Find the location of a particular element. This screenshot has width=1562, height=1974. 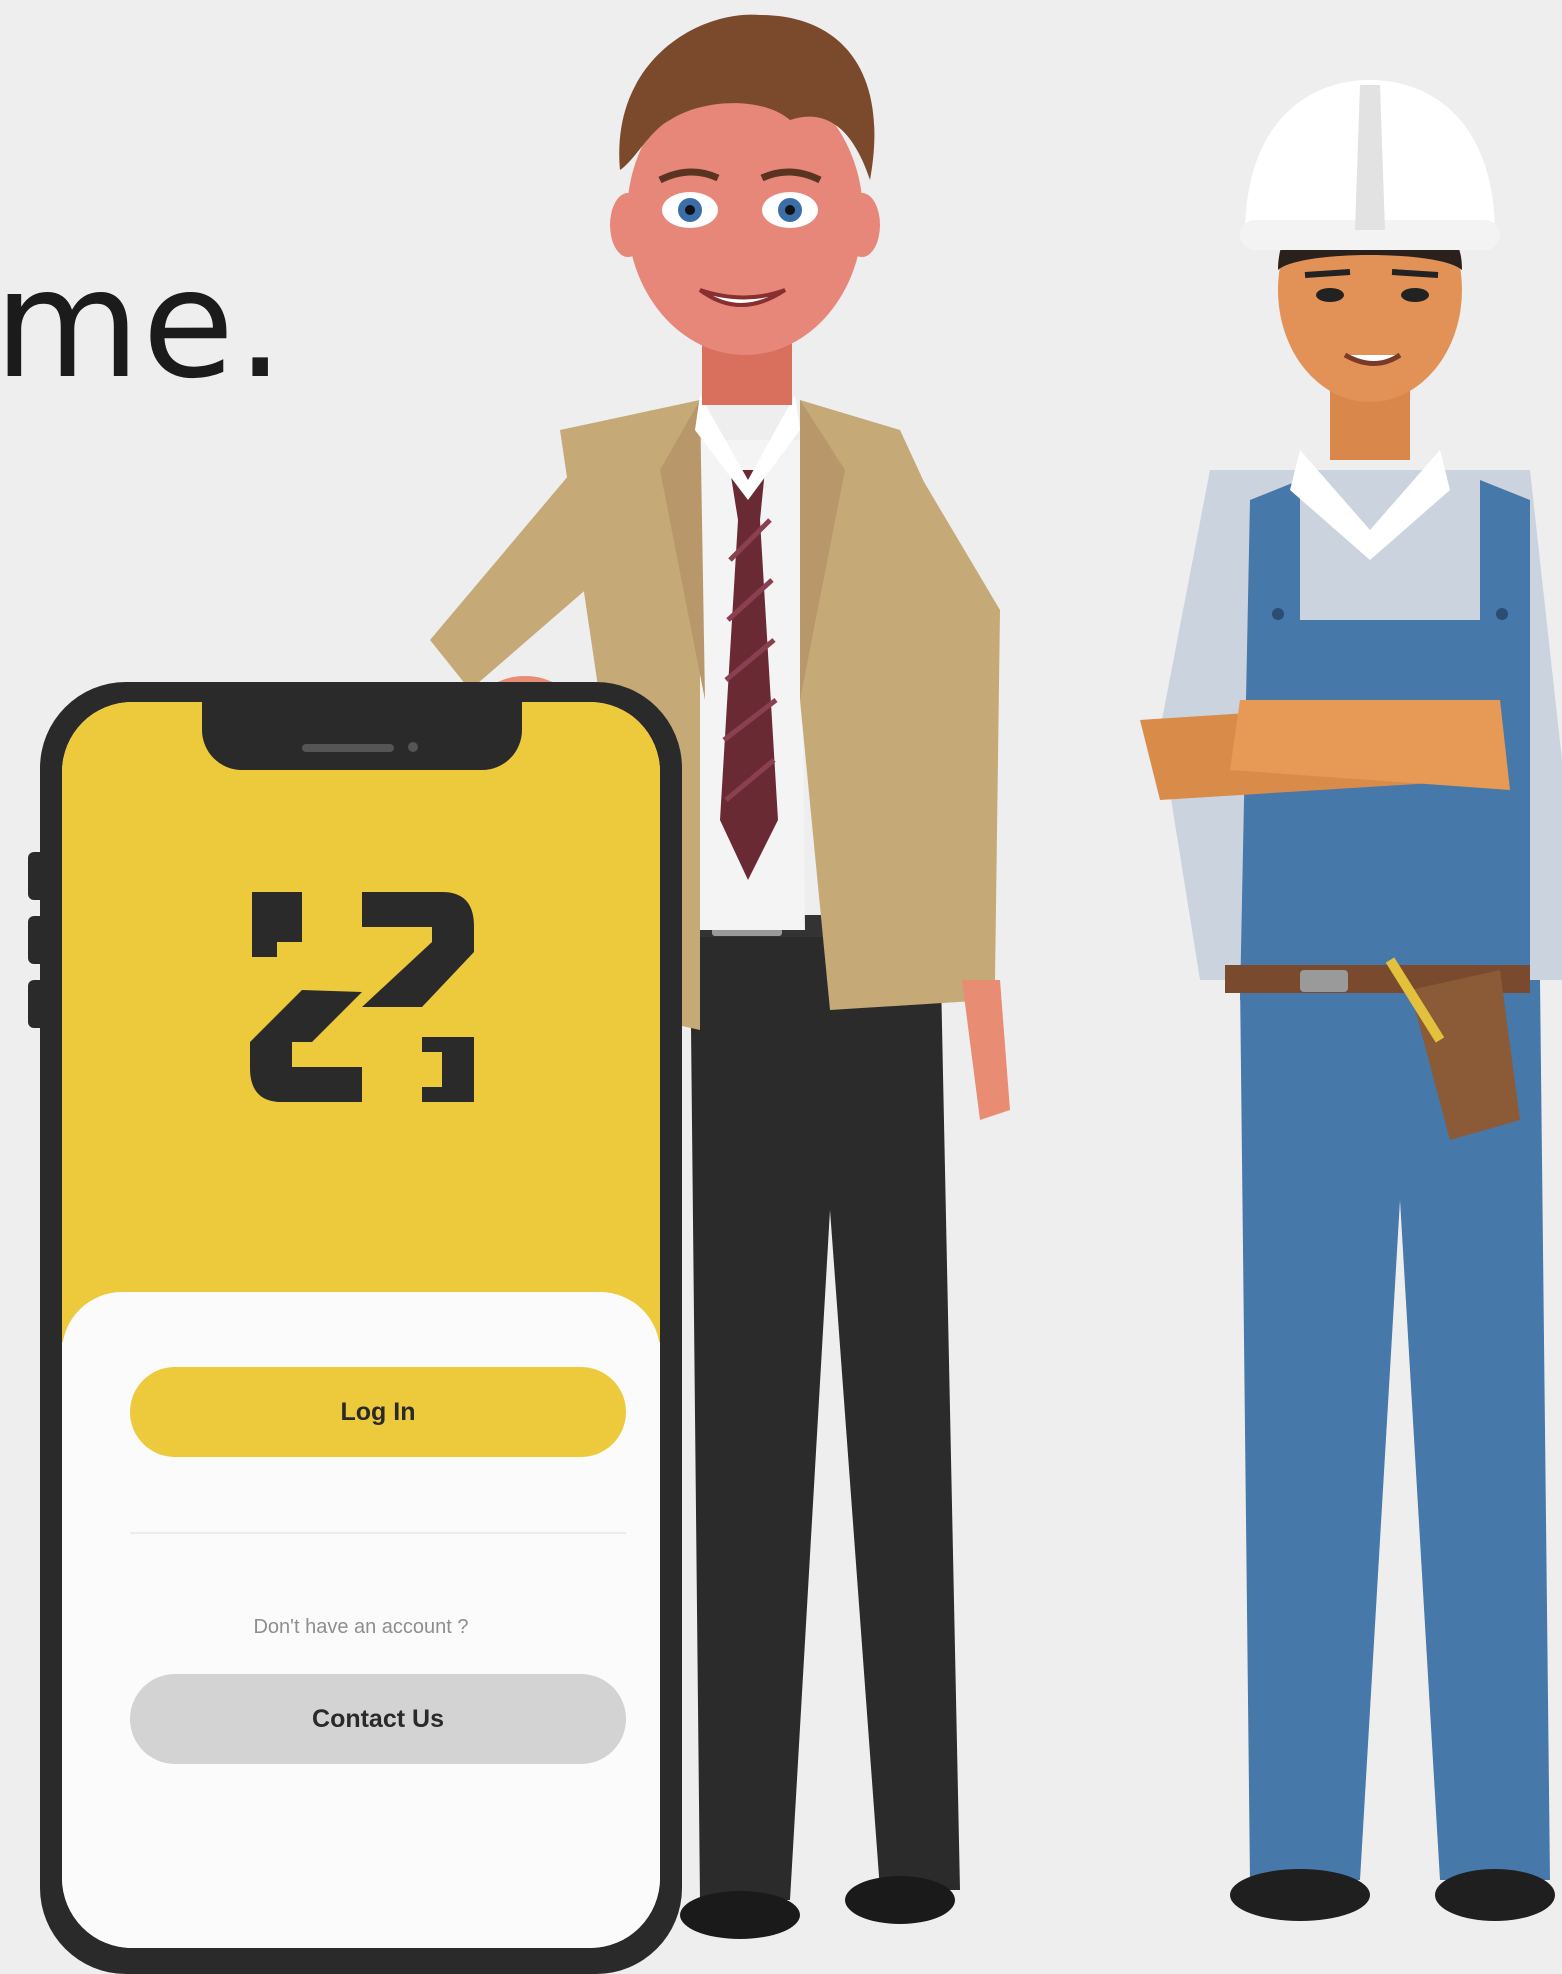

login-button: Log In is located at coordinates (378, 1412).